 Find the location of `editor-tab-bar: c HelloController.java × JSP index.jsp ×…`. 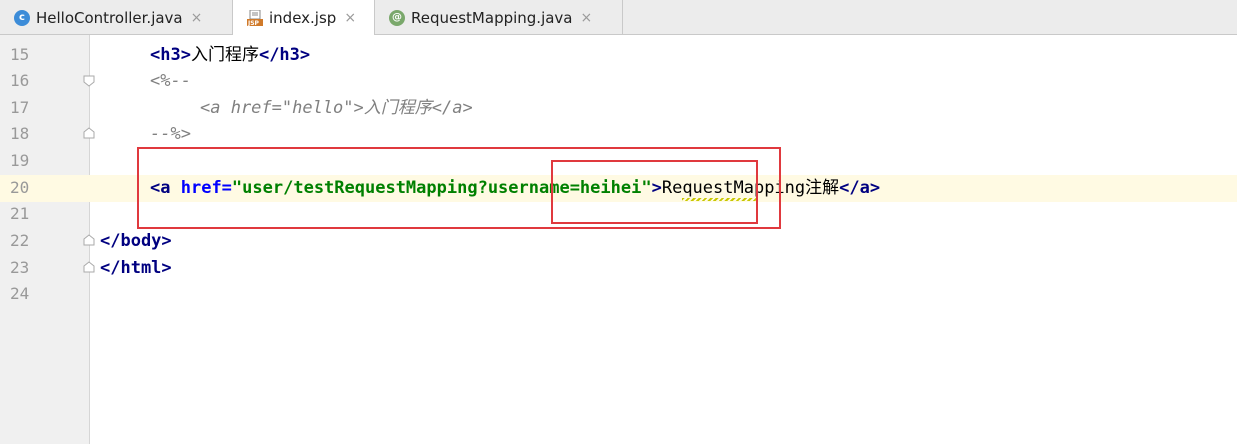

editor-tab-bar: c HelloController.java × JSP index.jsp ×… is located at coordinates (618, 18).